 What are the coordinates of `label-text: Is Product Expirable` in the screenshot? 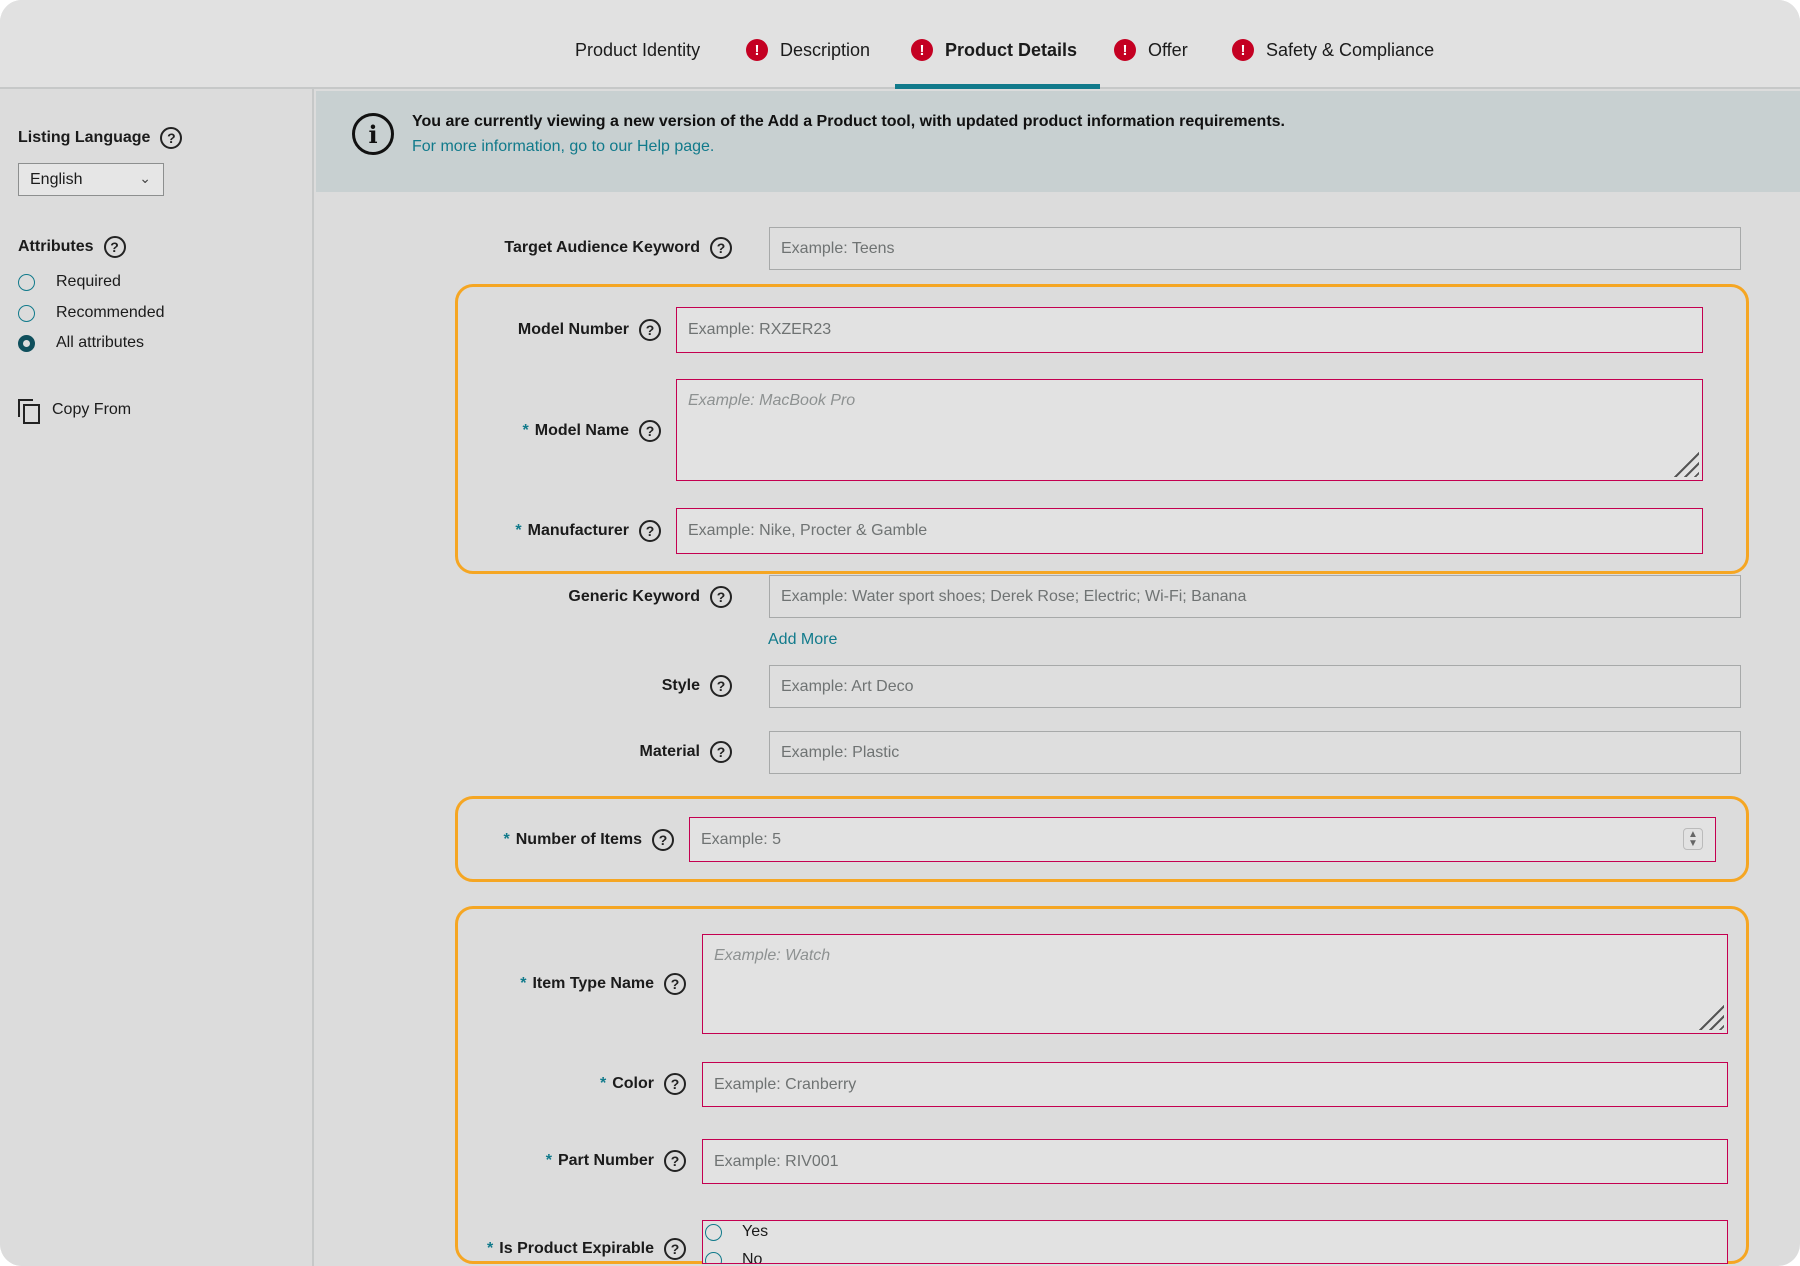 It's located at (576, 1248).